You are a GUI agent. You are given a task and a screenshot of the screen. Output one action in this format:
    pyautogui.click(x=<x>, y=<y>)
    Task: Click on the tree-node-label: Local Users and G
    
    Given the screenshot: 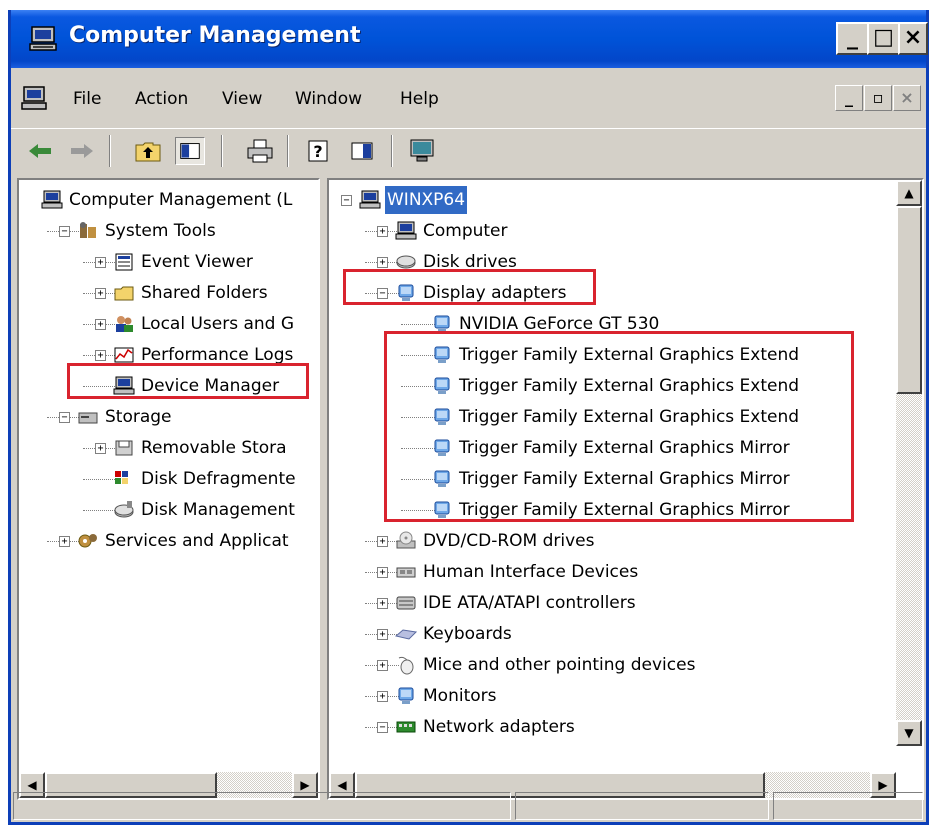 What is the action you would take?
    pyautogui.click(x=218, y=324)
    